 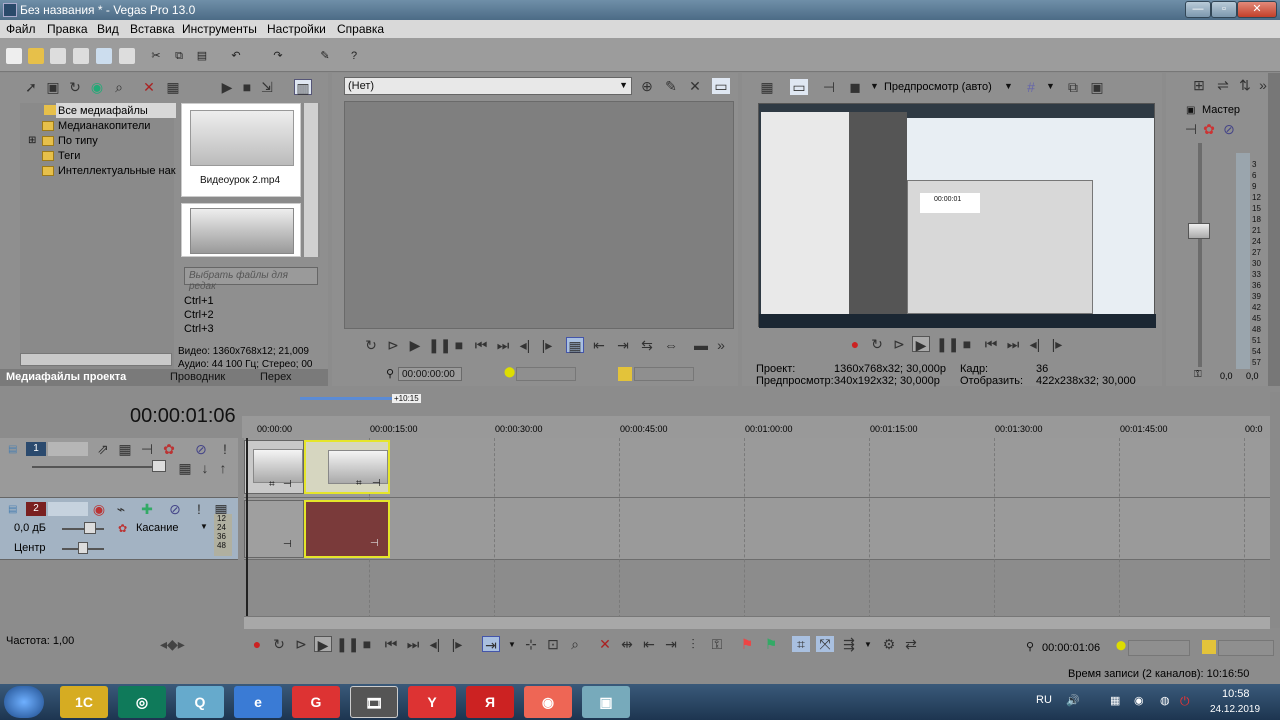 What do you see at coordinates (1185, 701) in the screenshot?
I see `power-tray-icon: ⏻` at bounding box center [1185, 701].